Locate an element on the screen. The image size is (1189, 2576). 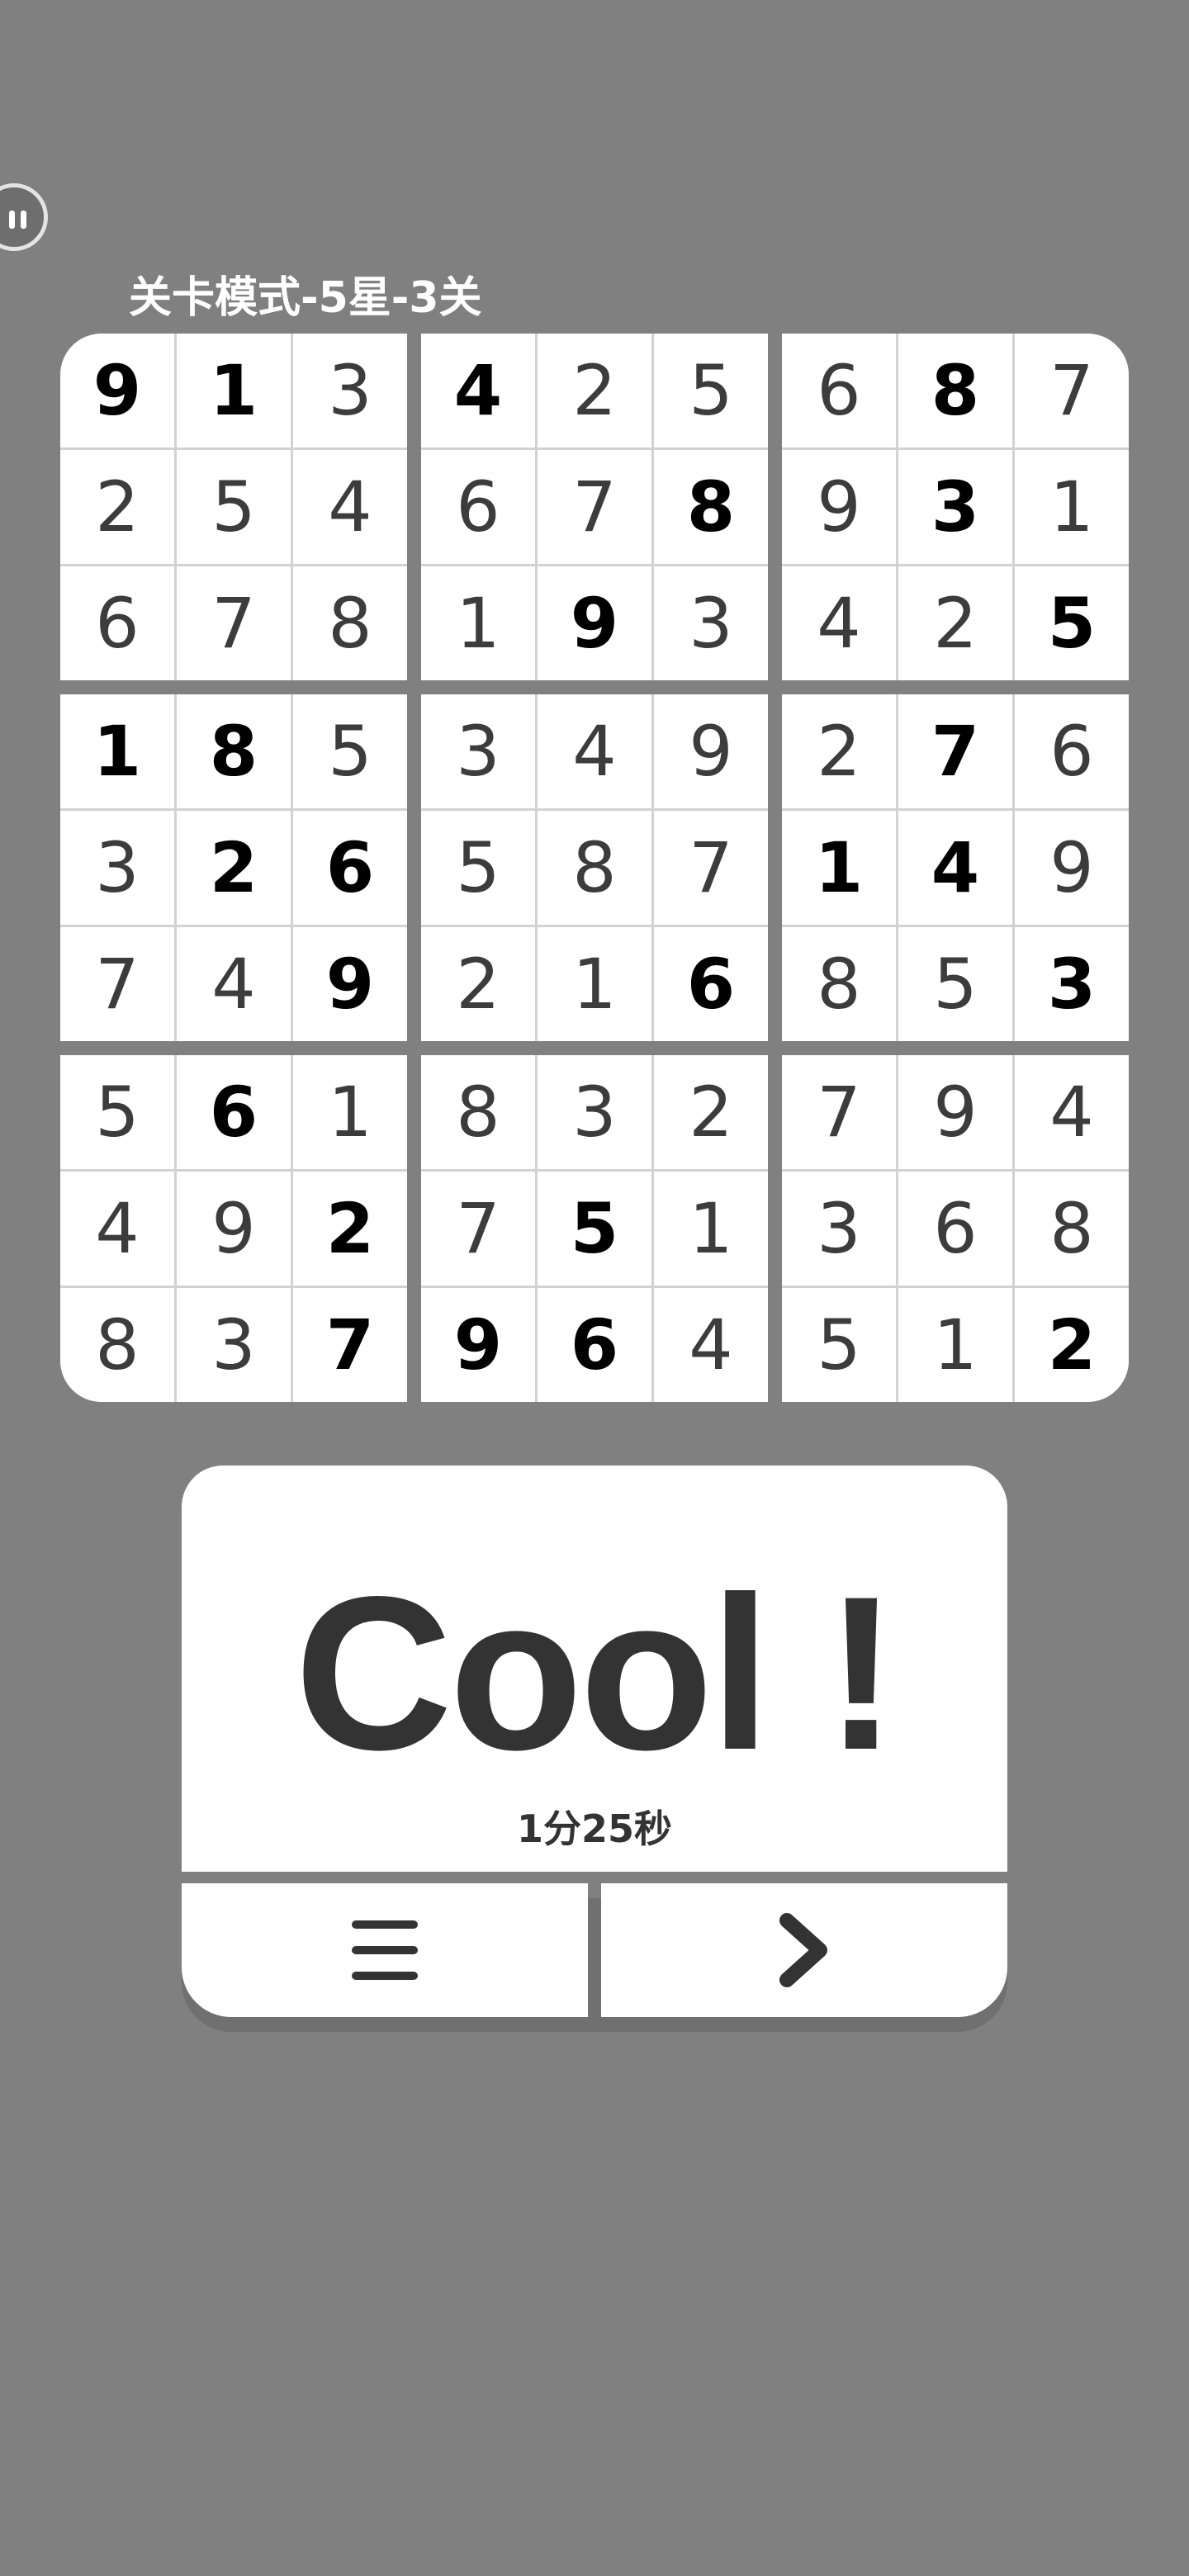
result-headline: Cool ! is located at coordinates (596, 1673).